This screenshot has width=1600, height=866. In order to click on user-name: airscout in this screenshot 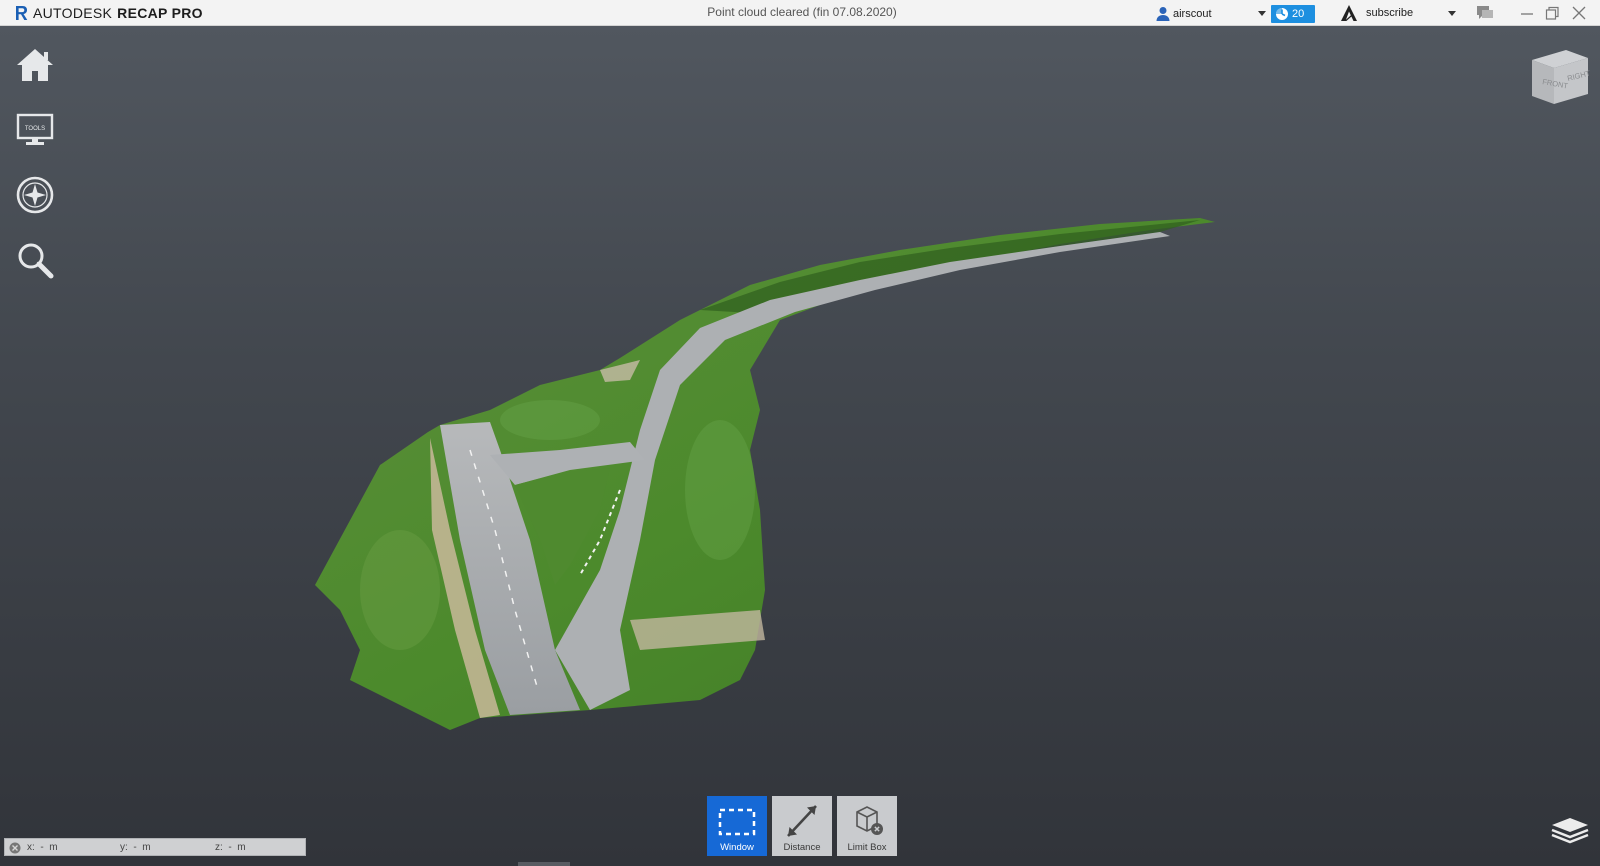, I will do `click(1192, 13)`.